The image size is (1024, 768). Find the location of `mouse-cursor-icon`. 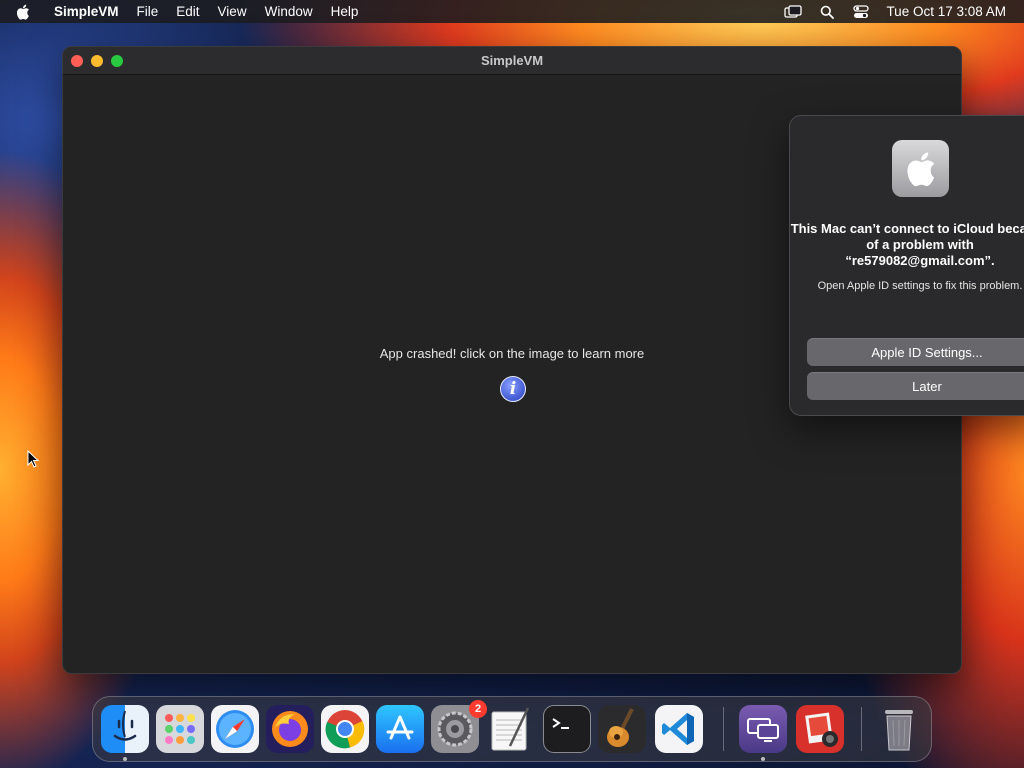

mouse-cursor-icon is located at coordinates (33, 461).